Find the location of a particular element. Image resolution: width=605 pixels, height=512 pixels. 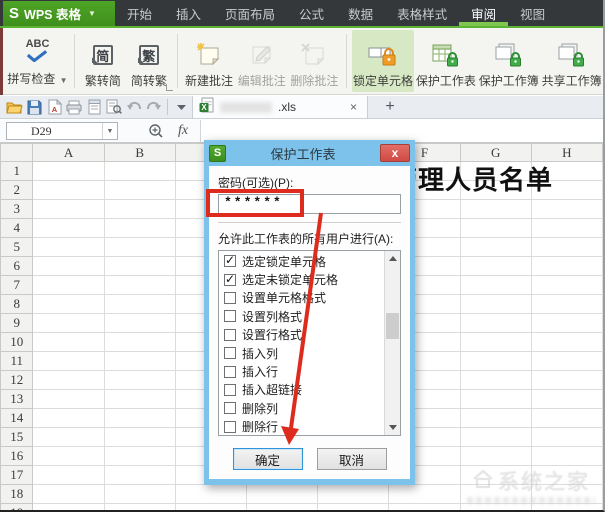

new-tab-button: + is located at coordinates (390, 107).